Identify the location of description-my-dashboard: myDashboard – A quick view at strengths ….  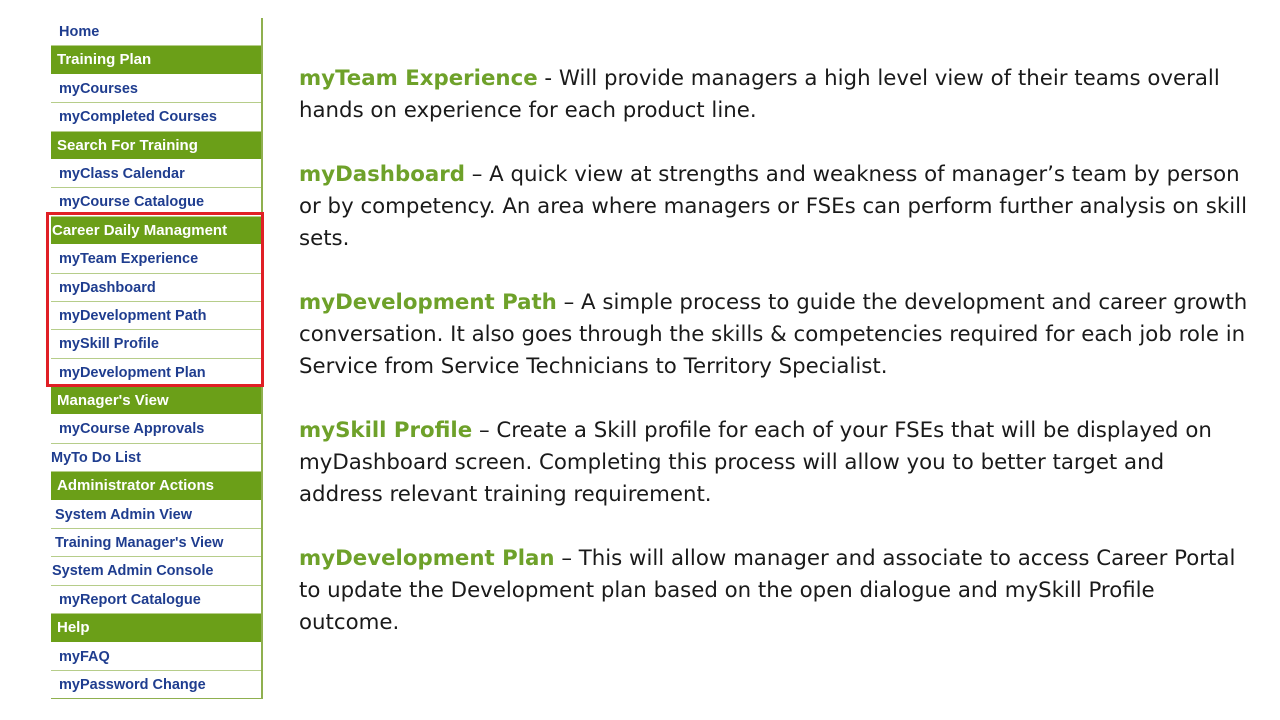
(774, 207).